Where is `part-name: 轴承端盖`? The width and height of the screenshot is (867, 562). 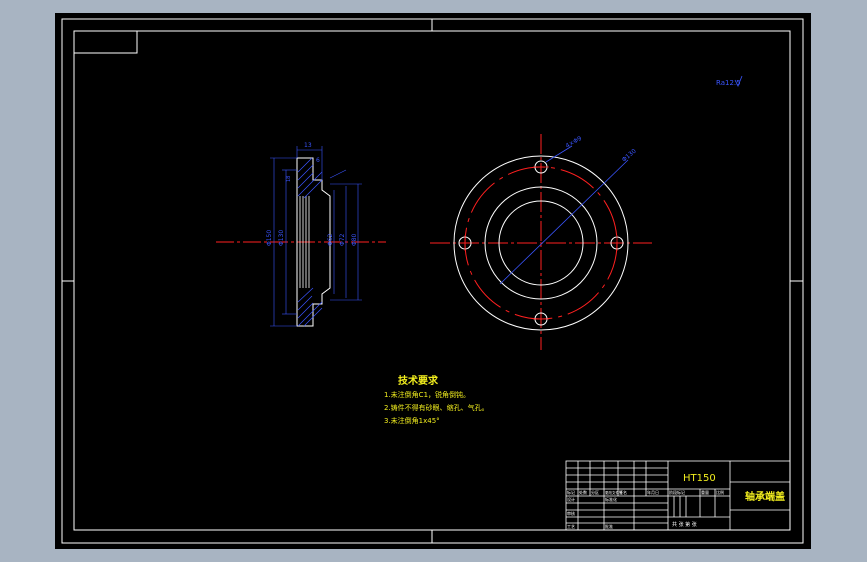 part-name: 轴承端盖 is located at coordinates (765, 496).